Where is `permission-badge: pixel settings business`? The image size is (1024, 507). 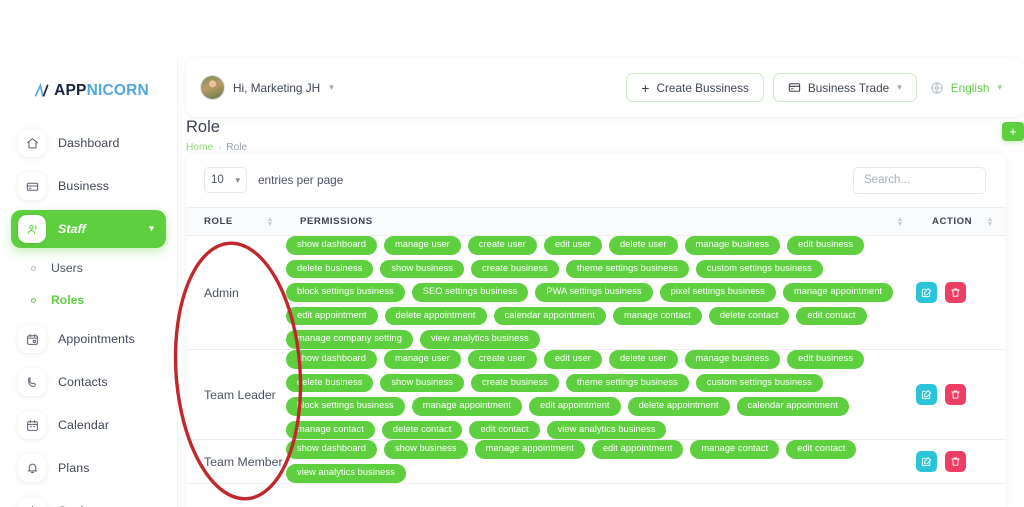 permission-badge: pixel settings business is located at coordinates (717, 292).